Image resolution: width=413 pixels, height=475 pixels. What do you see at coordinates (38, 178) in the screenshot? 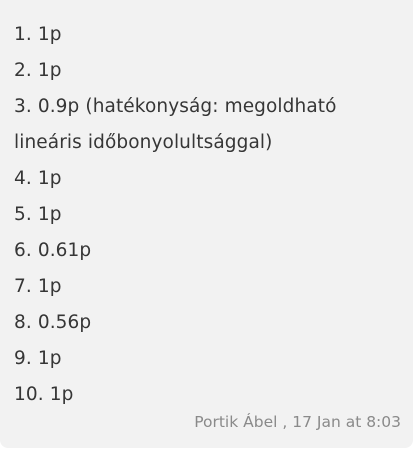
I see `grade-line: 4. 1p` at bounding box center [38, 178].